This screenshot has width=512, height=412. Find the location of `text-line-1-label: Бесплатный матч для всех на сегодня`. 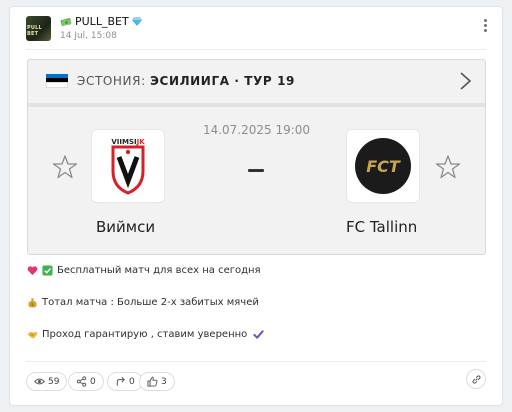

text-line-1-label: Бесплатный матч для всех на сегодня is located at coordinates (159, 270).